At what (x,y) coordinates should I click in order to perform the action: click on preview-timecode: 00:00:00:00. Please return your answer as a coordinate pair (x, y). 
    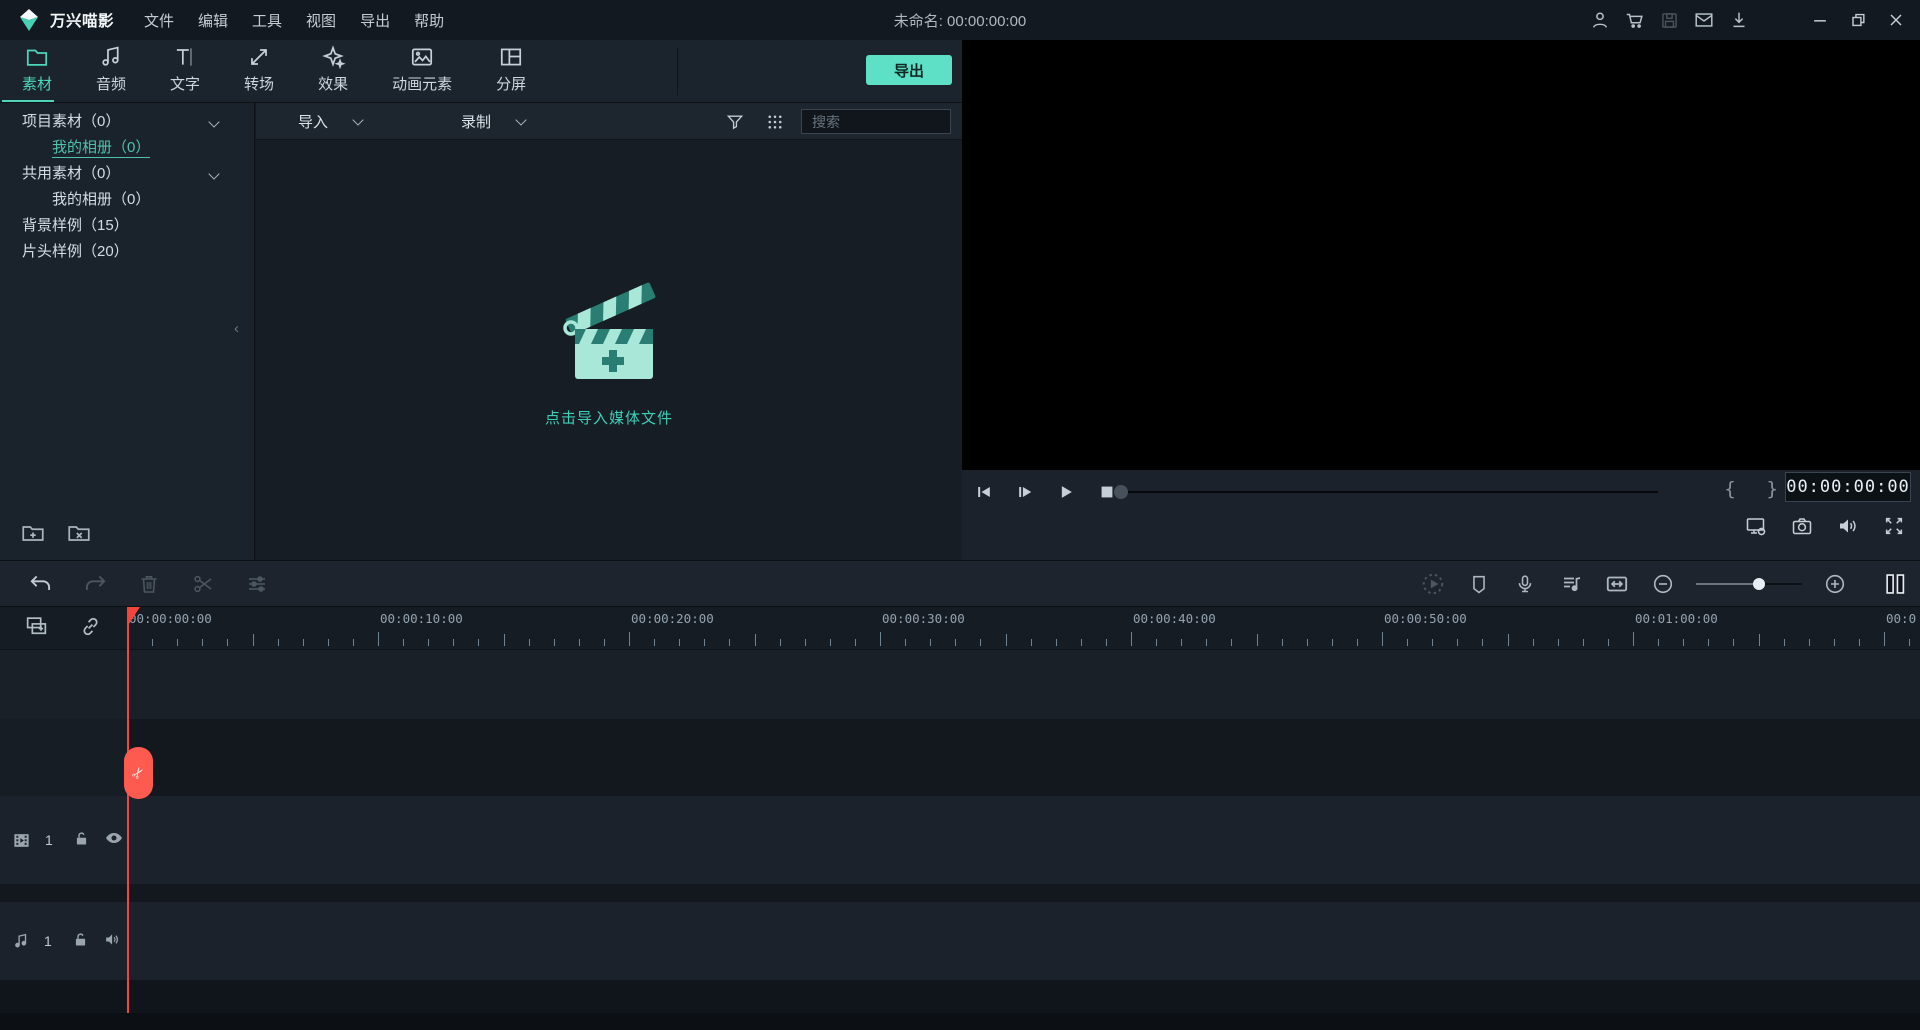
    Looking at the image, I should click on (1848, 487).